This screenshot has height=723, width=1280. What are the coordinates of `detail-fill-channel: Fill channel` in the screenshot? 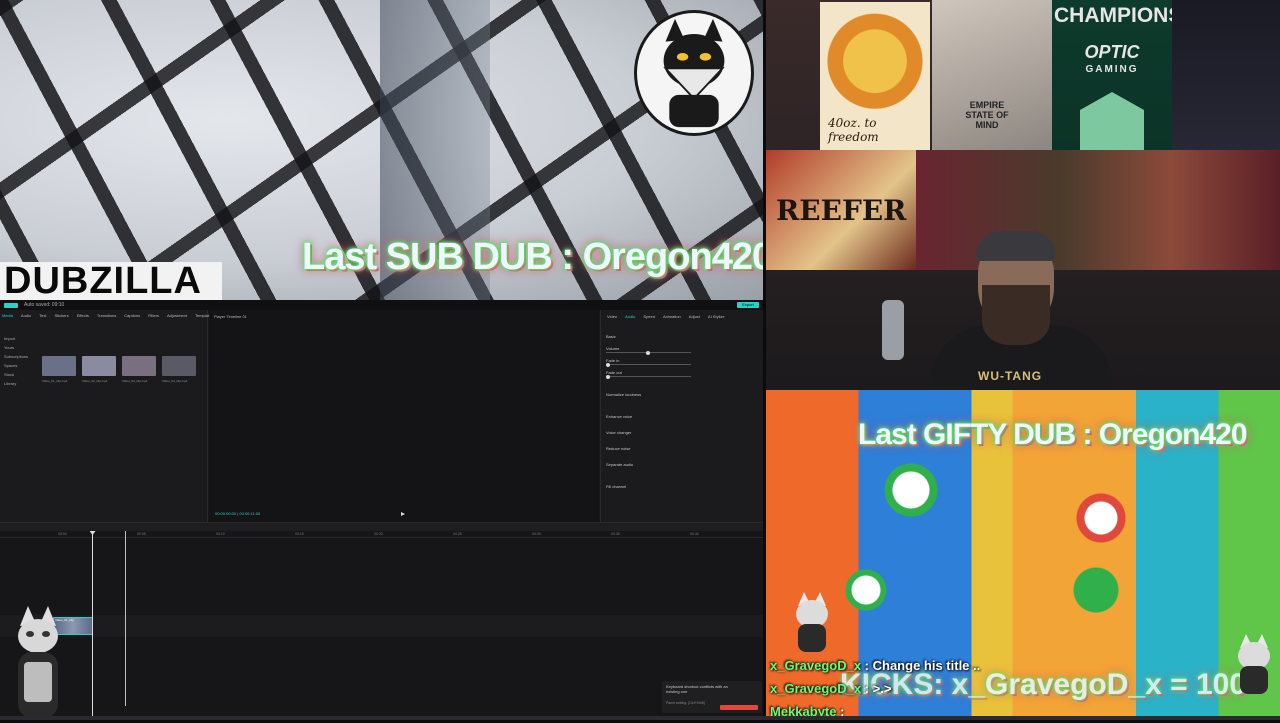 It's located at (616, 486).